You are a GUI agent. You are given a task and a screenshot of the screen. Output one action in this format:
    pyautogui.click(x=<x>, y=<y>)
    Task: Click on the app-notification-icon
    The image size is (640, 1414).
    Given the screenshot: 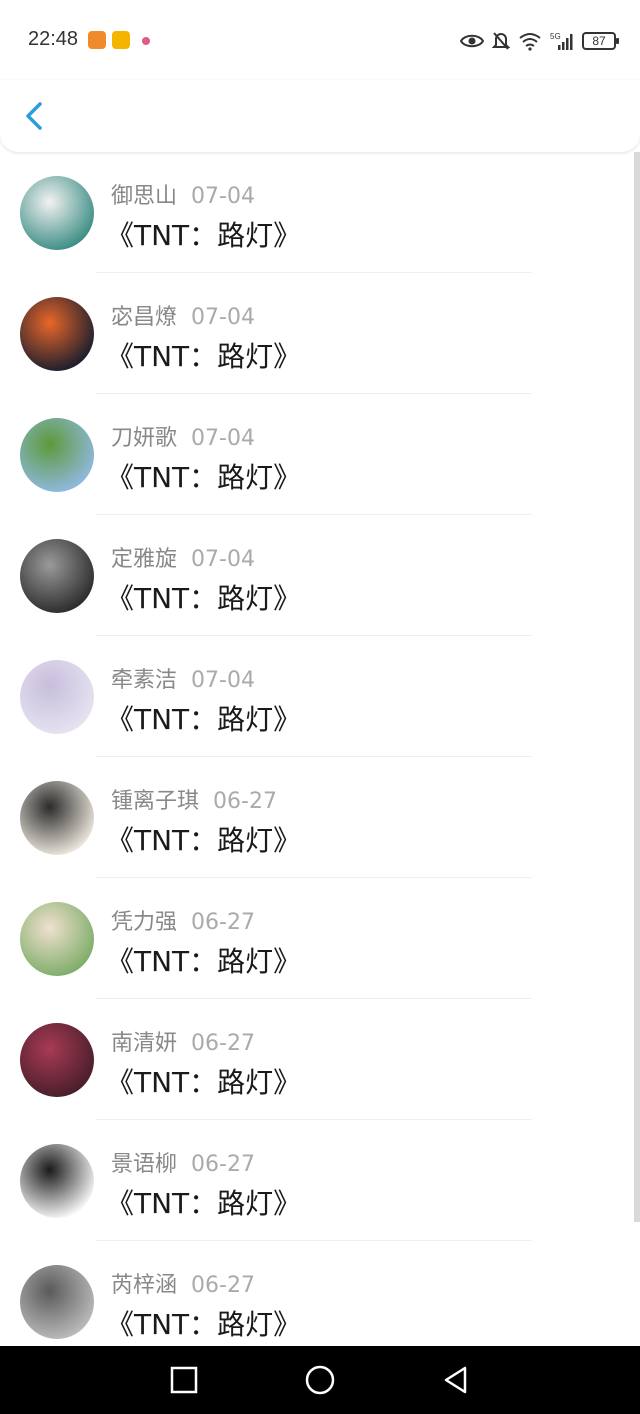 What is the action you would take?
    pyautogui.click(x=97, y=40)
    